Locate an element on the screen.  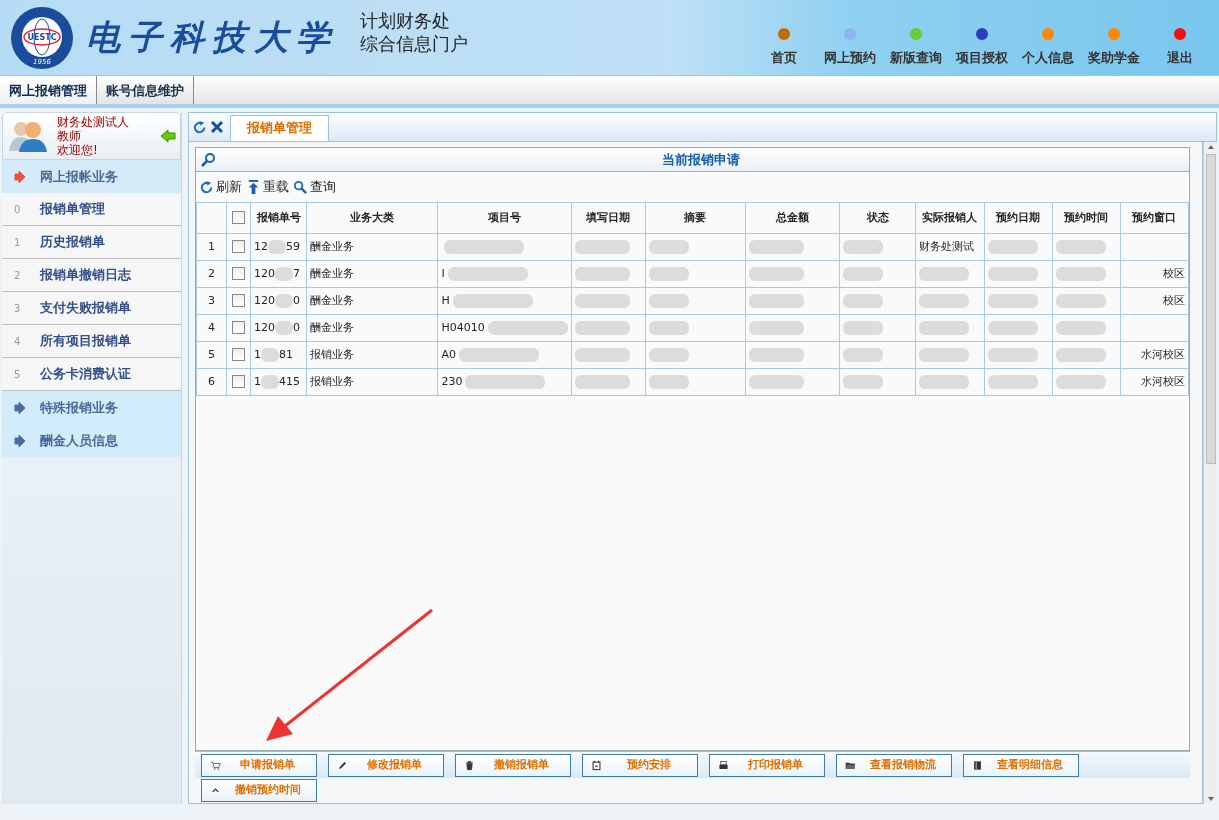
table-cell: 酬金业务 is located at coordinates (372, 247).